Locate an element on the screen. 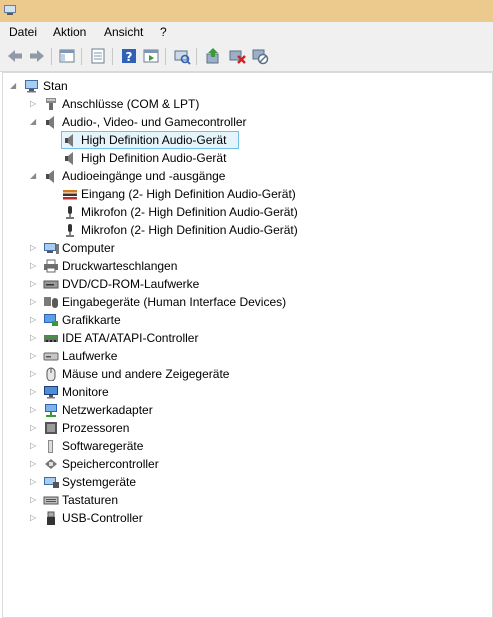 The image size is (493, 618). tree-category-node: ▷ Netzwerkadapter is located at coordinates (246, 410).